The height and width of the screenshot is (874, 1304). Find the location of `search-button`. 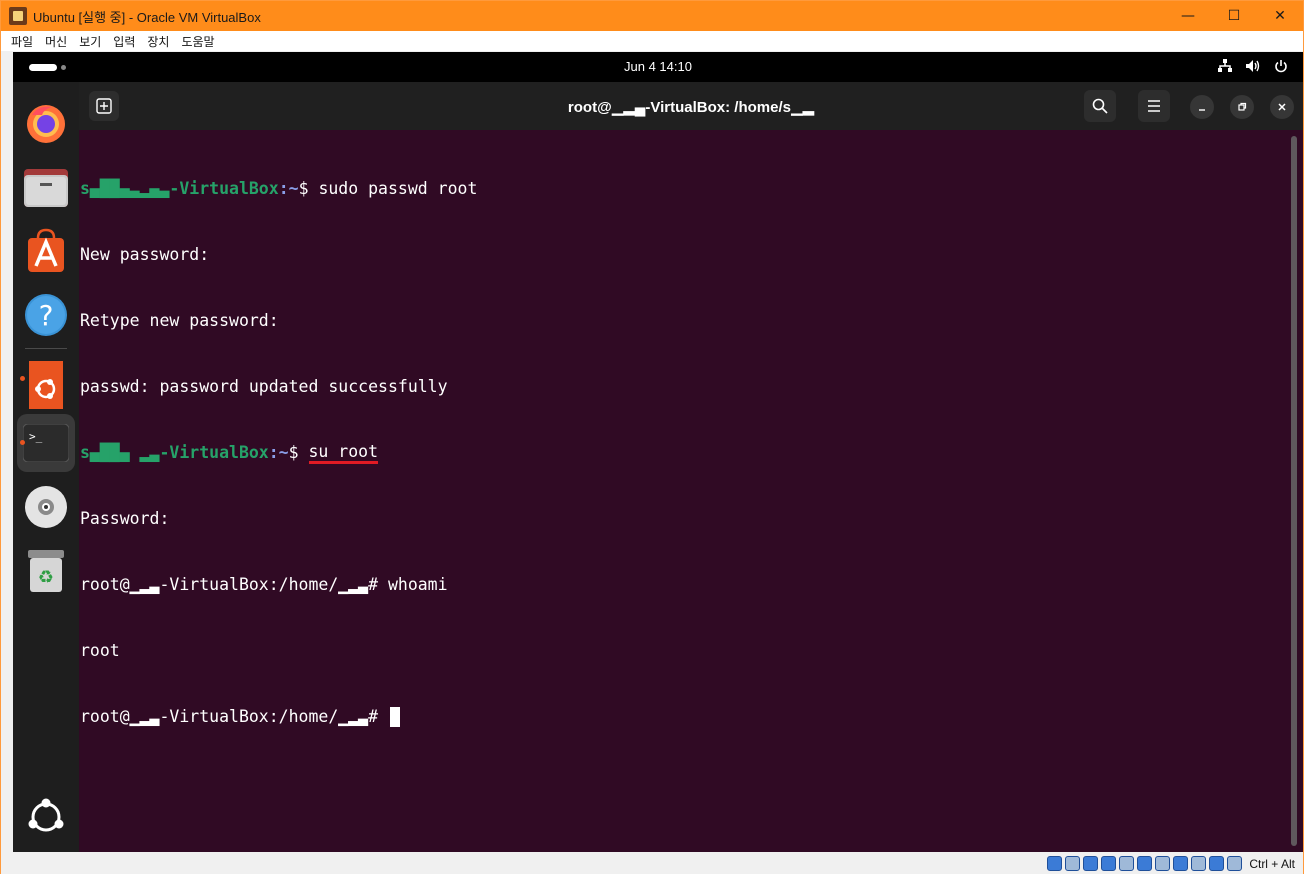

search-button is located at coordinates (1100, 106).